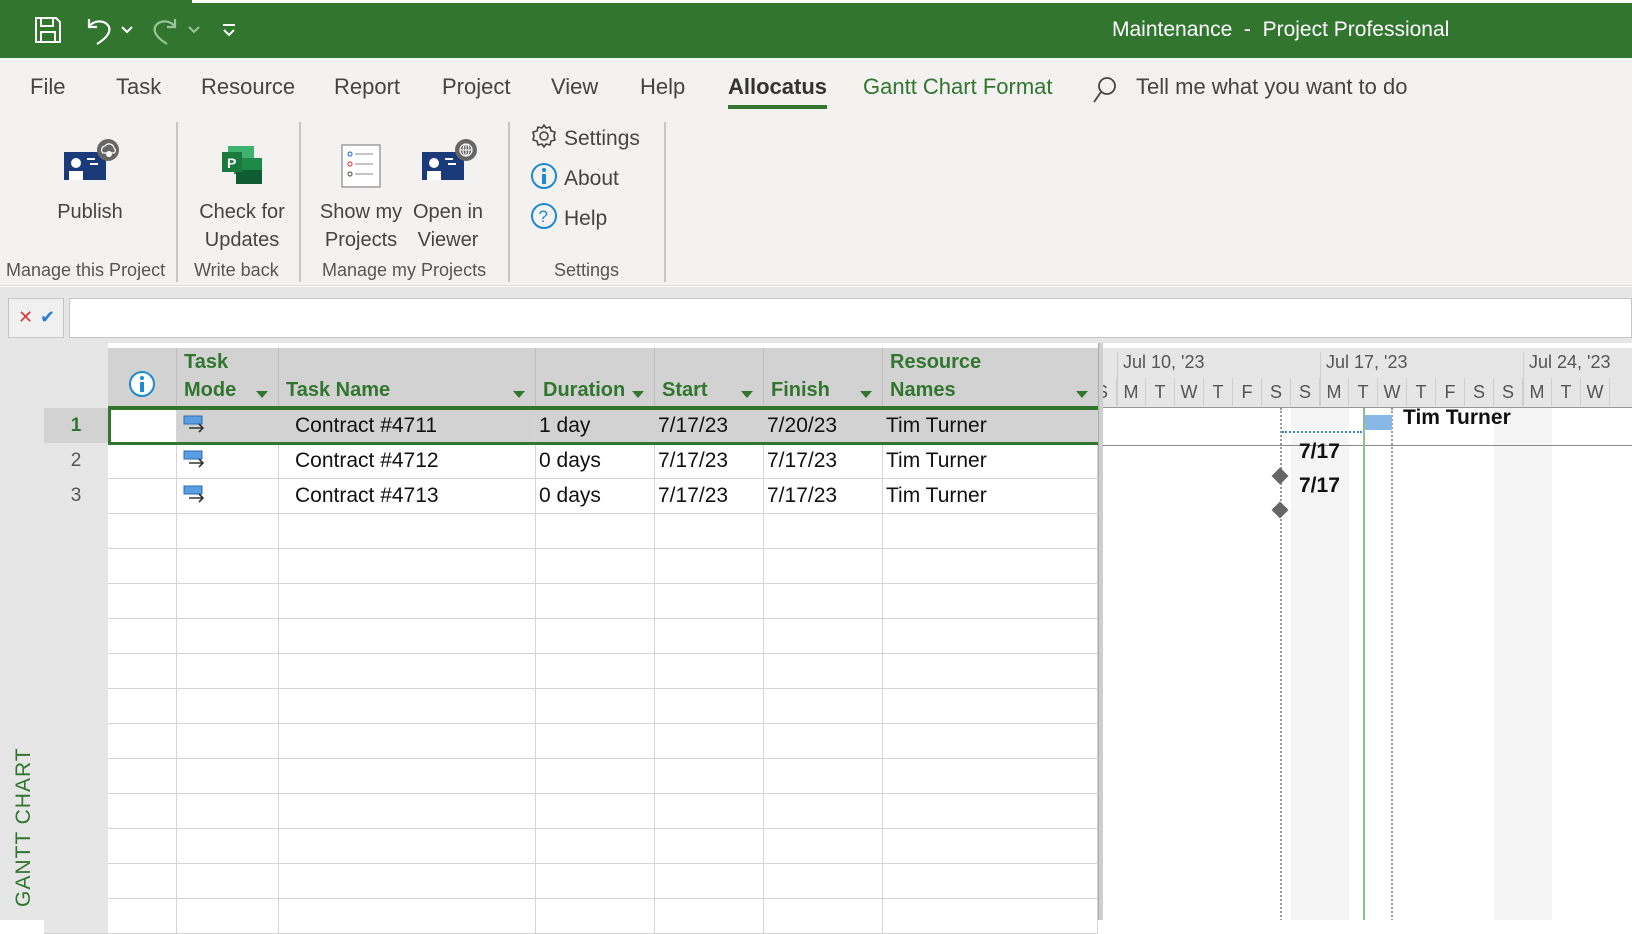 Image resolution: width=1632 pixels, height=934 pixels. Describe the element at coordinates (1378, 422) in the screenshot. I see `task1-bar` at that location.